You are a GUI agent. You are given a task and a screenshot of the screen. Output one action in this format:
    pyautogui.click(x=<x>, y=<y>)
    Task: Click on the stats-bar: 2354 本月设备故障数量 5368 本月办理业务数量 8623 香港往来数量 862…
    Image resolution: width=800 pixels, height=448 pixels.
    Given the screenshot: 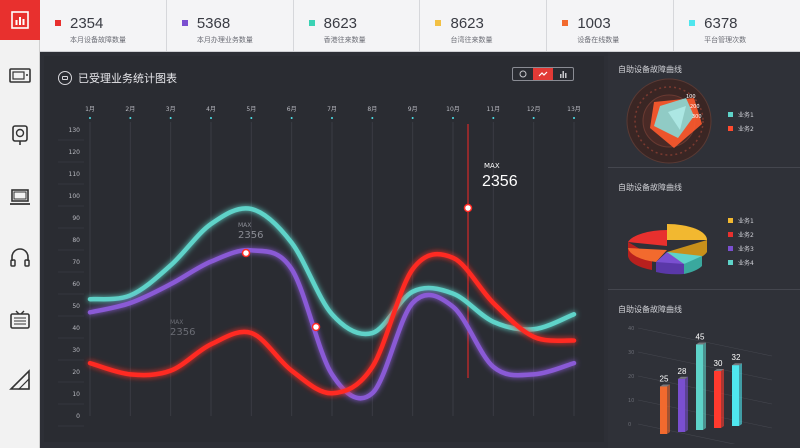 What is the action you would take?
    pyautogui.click(x=420, y=26)
    